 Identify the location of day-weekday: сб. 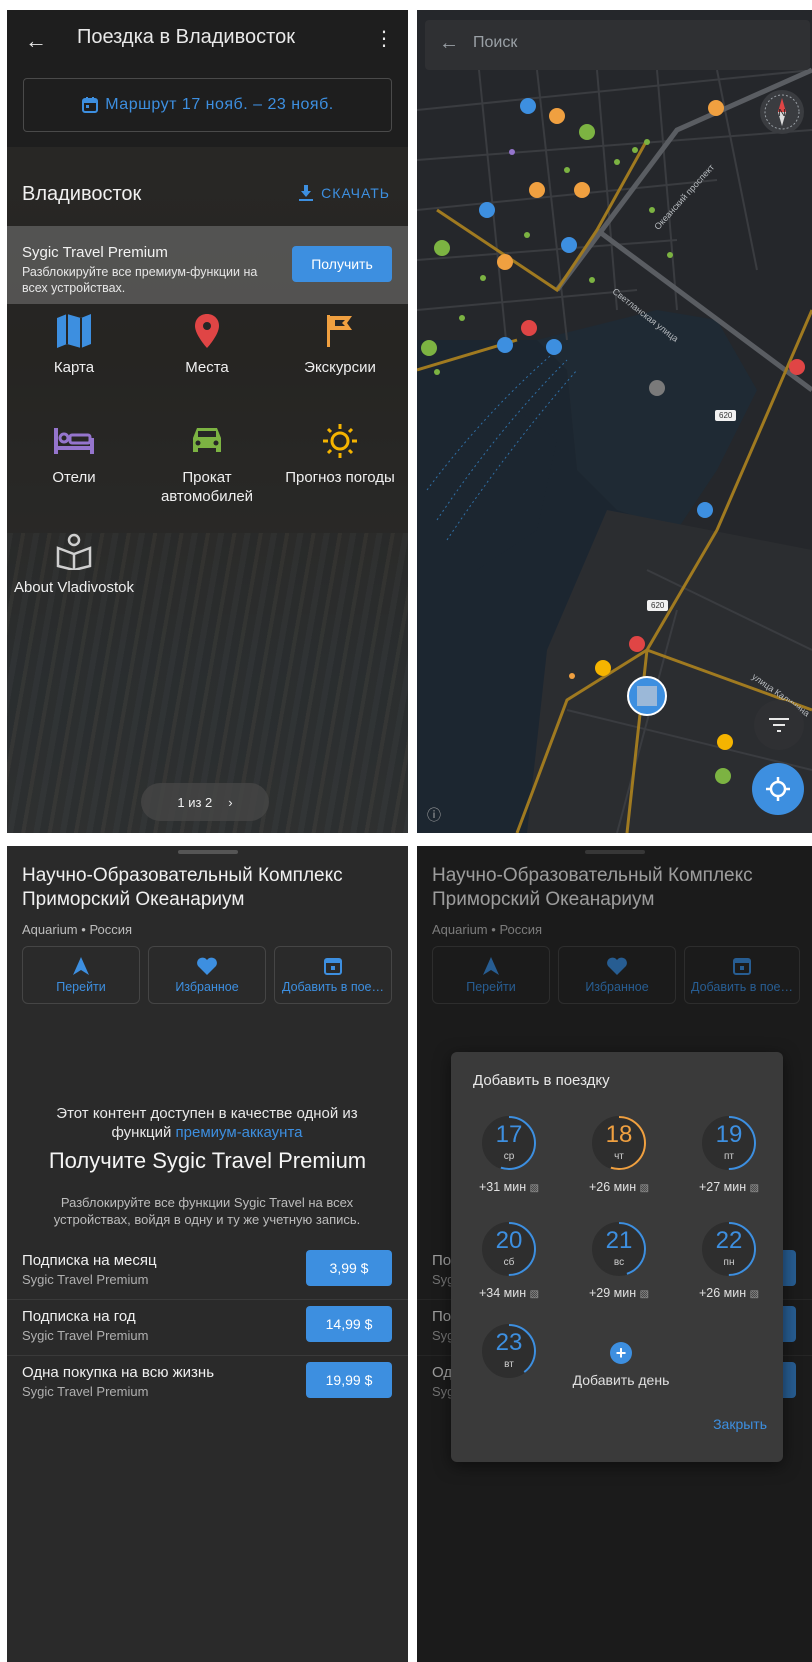
(509, 1262).